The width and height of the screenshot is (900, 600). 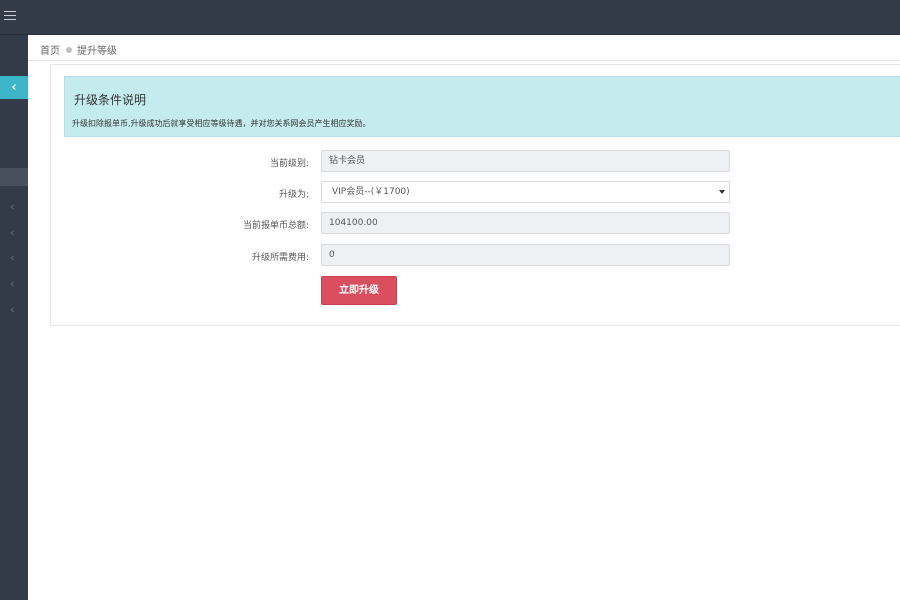 I want to click on divider, so click(x=464, y=60).